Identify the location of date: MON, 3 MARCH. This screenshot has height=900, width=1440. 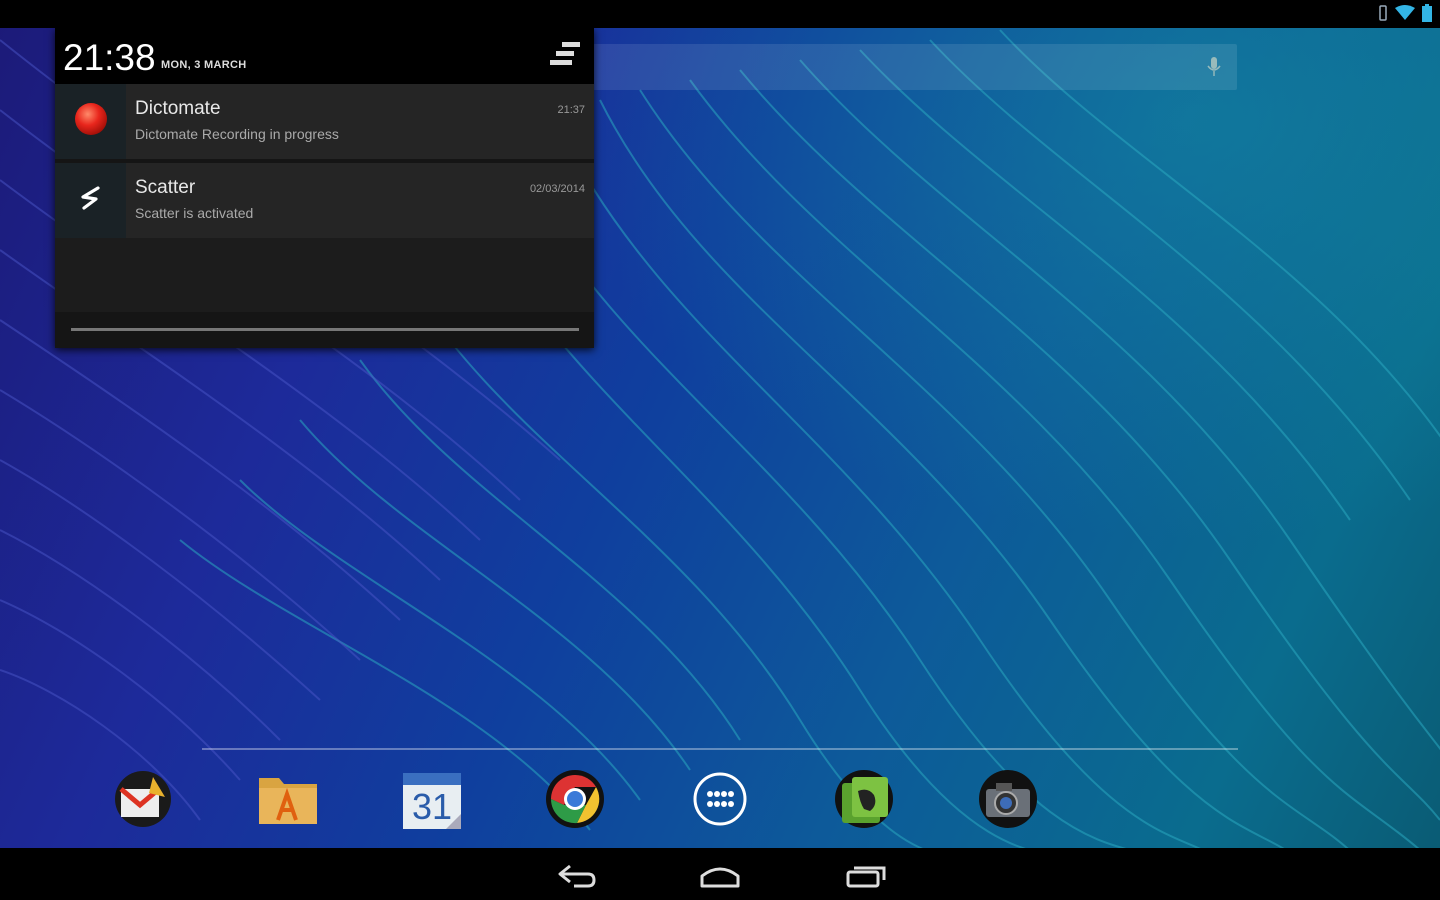
(204, 65).